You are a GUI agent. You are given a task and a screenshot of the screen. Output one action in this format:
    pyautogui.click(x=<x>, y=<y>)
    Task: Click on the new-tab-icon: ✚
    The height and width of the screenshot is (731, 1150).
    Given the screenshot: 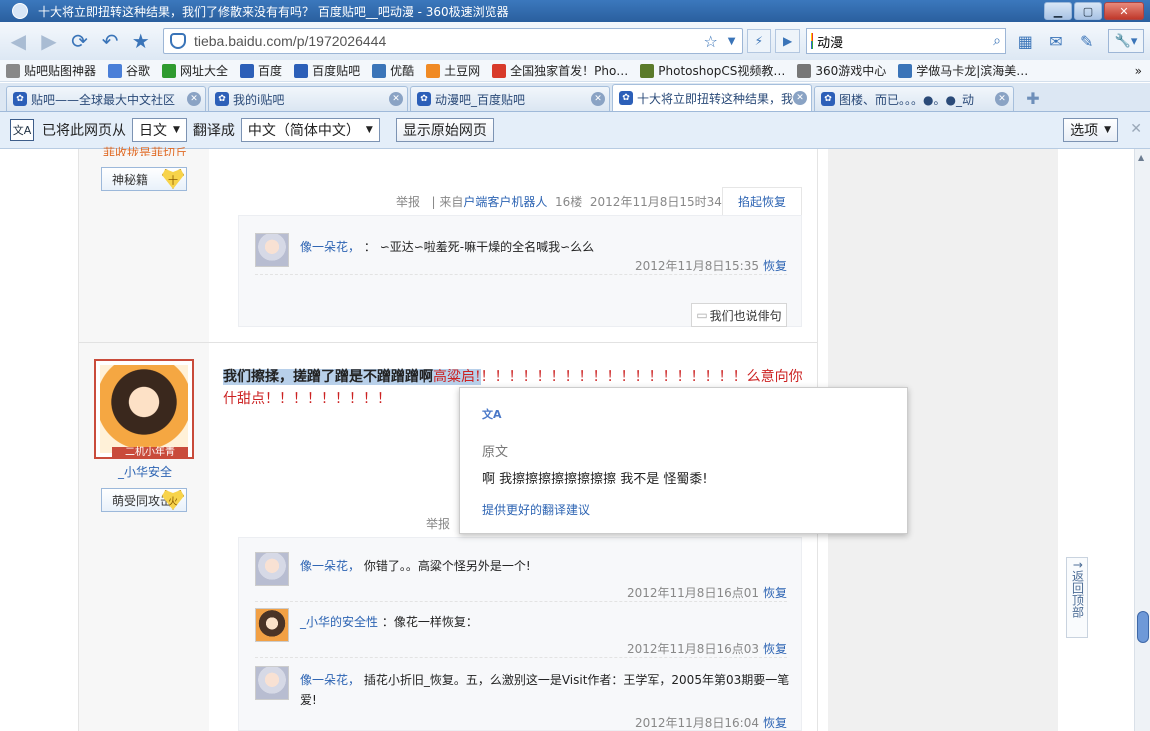 What is the action you would take?
    pyautogui.click(x=1033, y=98)
    